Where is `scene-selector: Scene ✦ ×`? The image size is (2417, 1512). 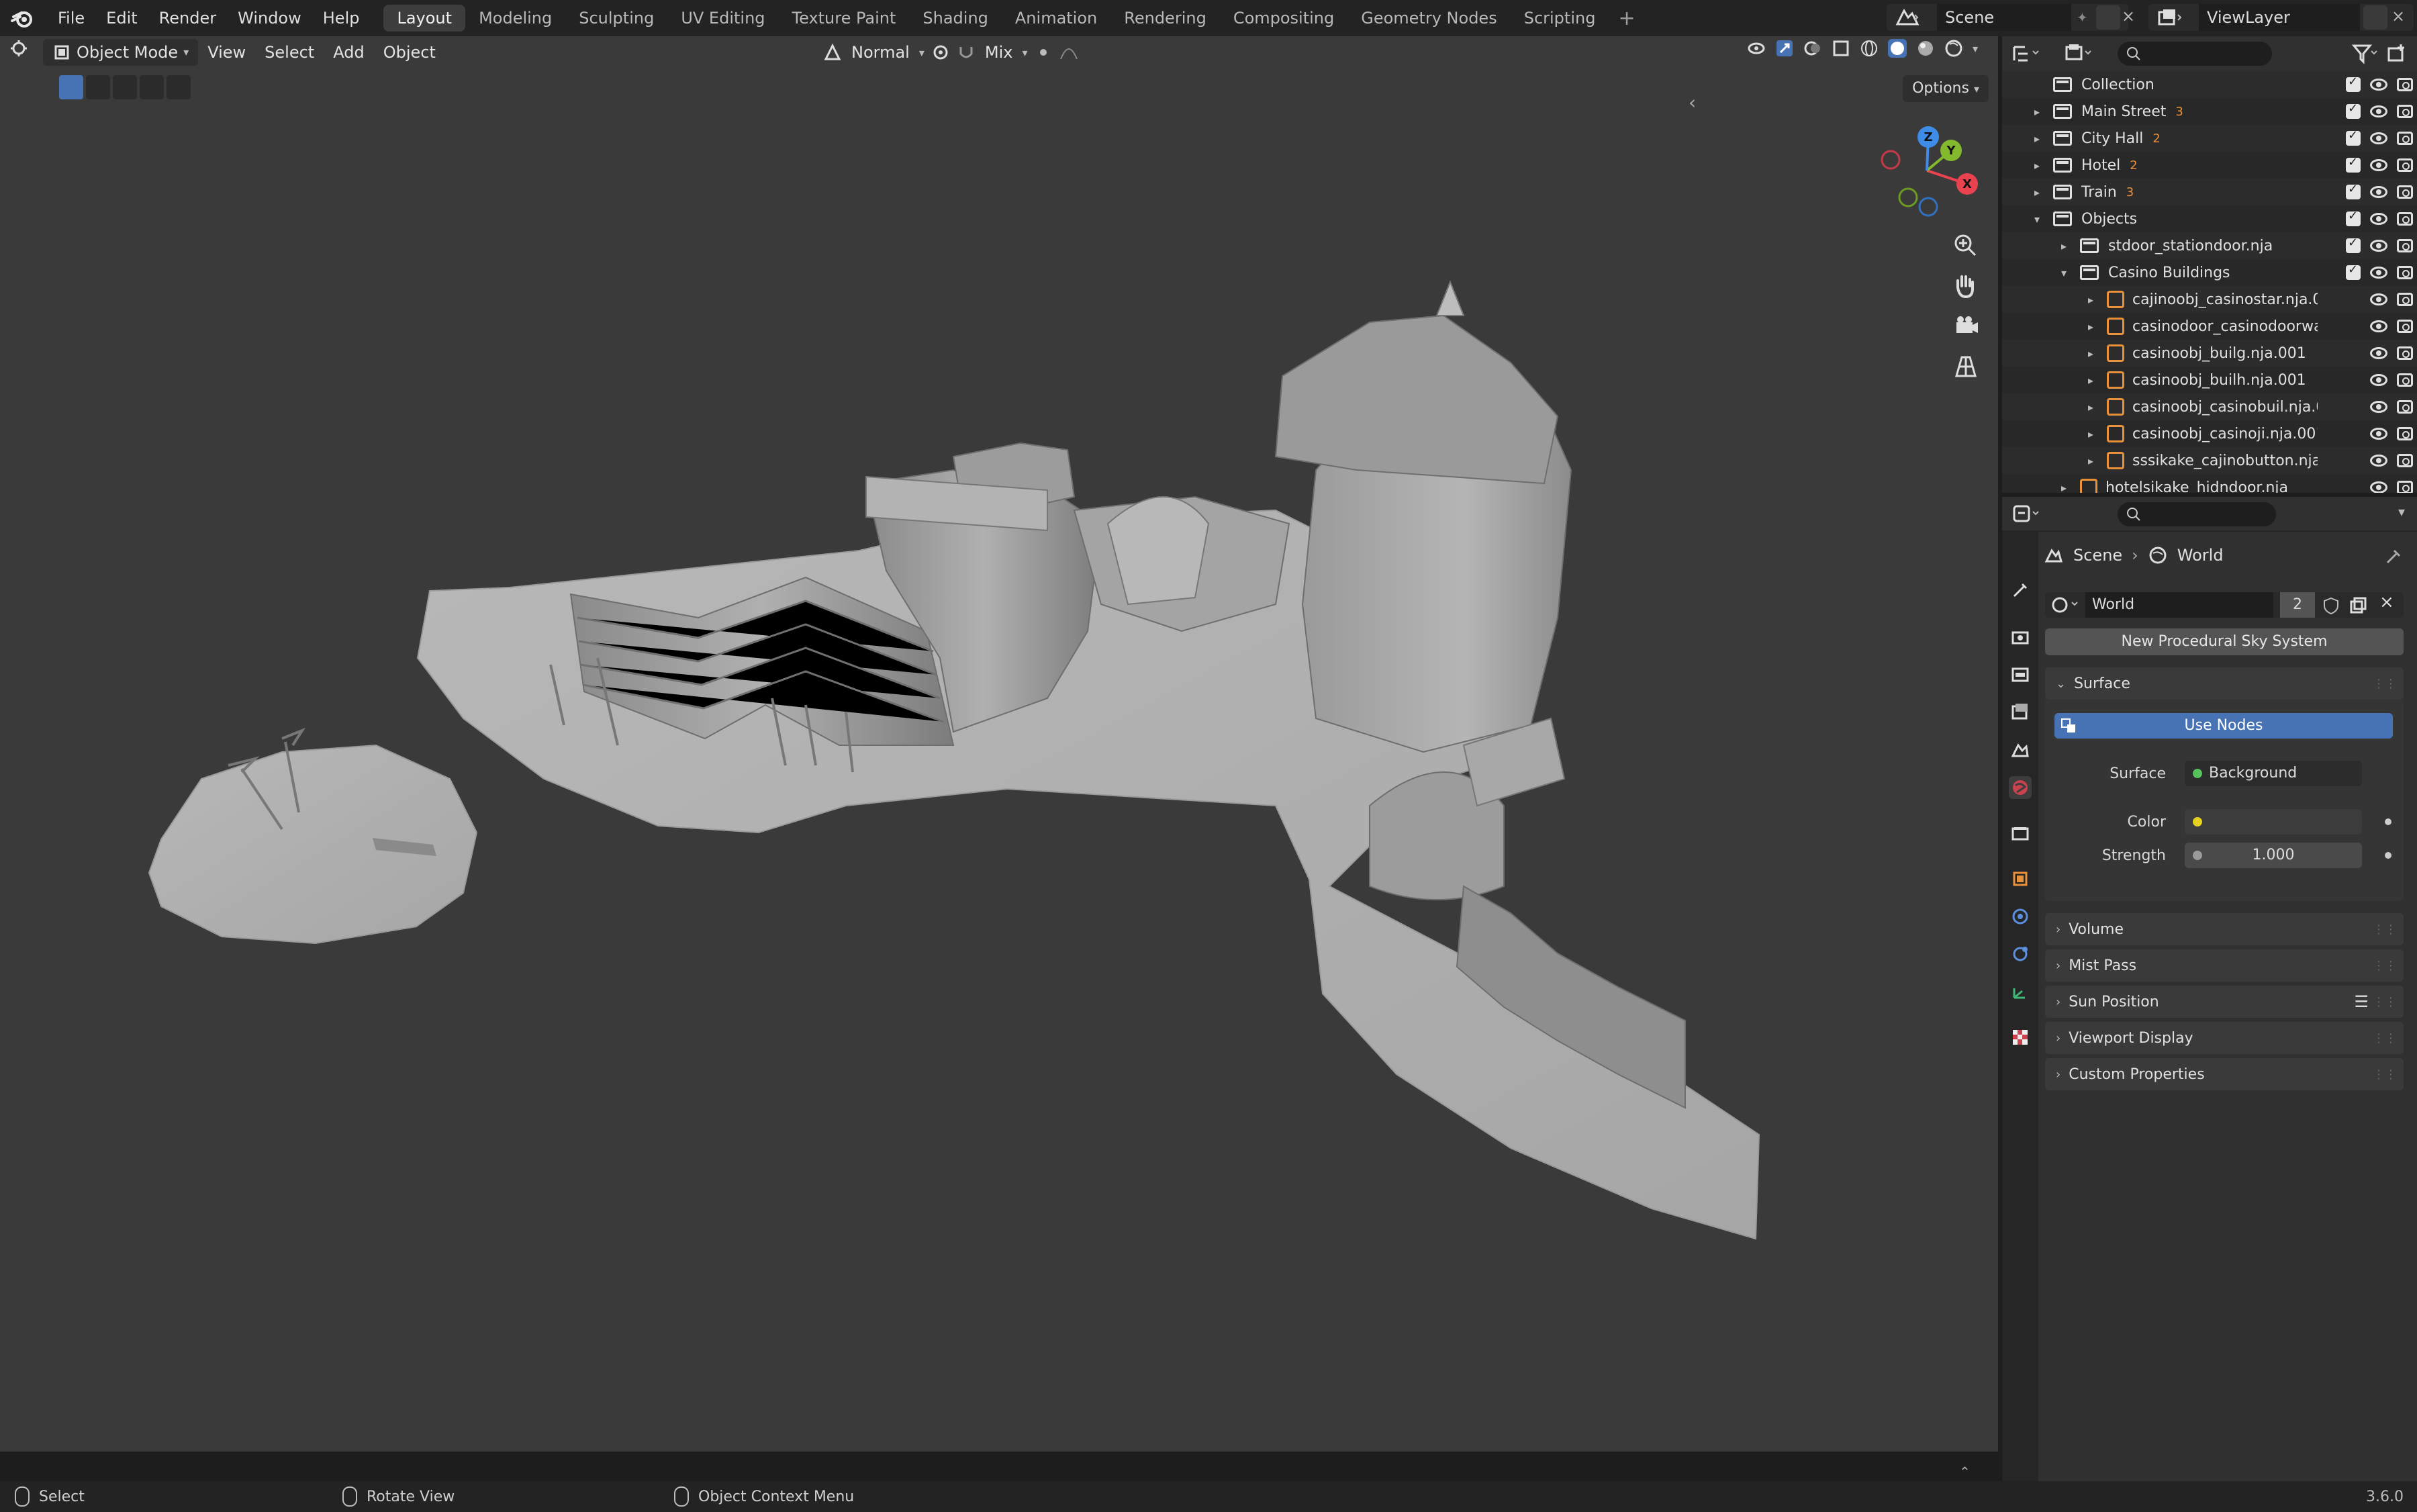 scene-selector: Scene ✦ × is located at coordinates (2011, 17).